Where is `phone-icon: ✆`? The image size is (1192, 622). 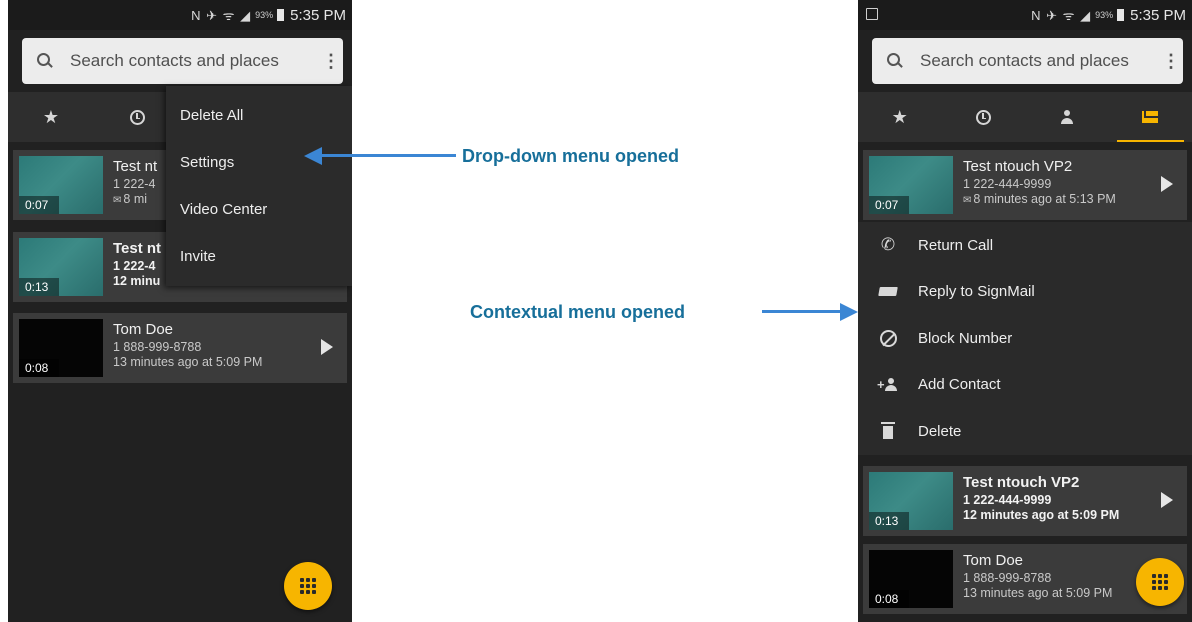
phone-icon: ✆ is located at coordinates (888, 245).